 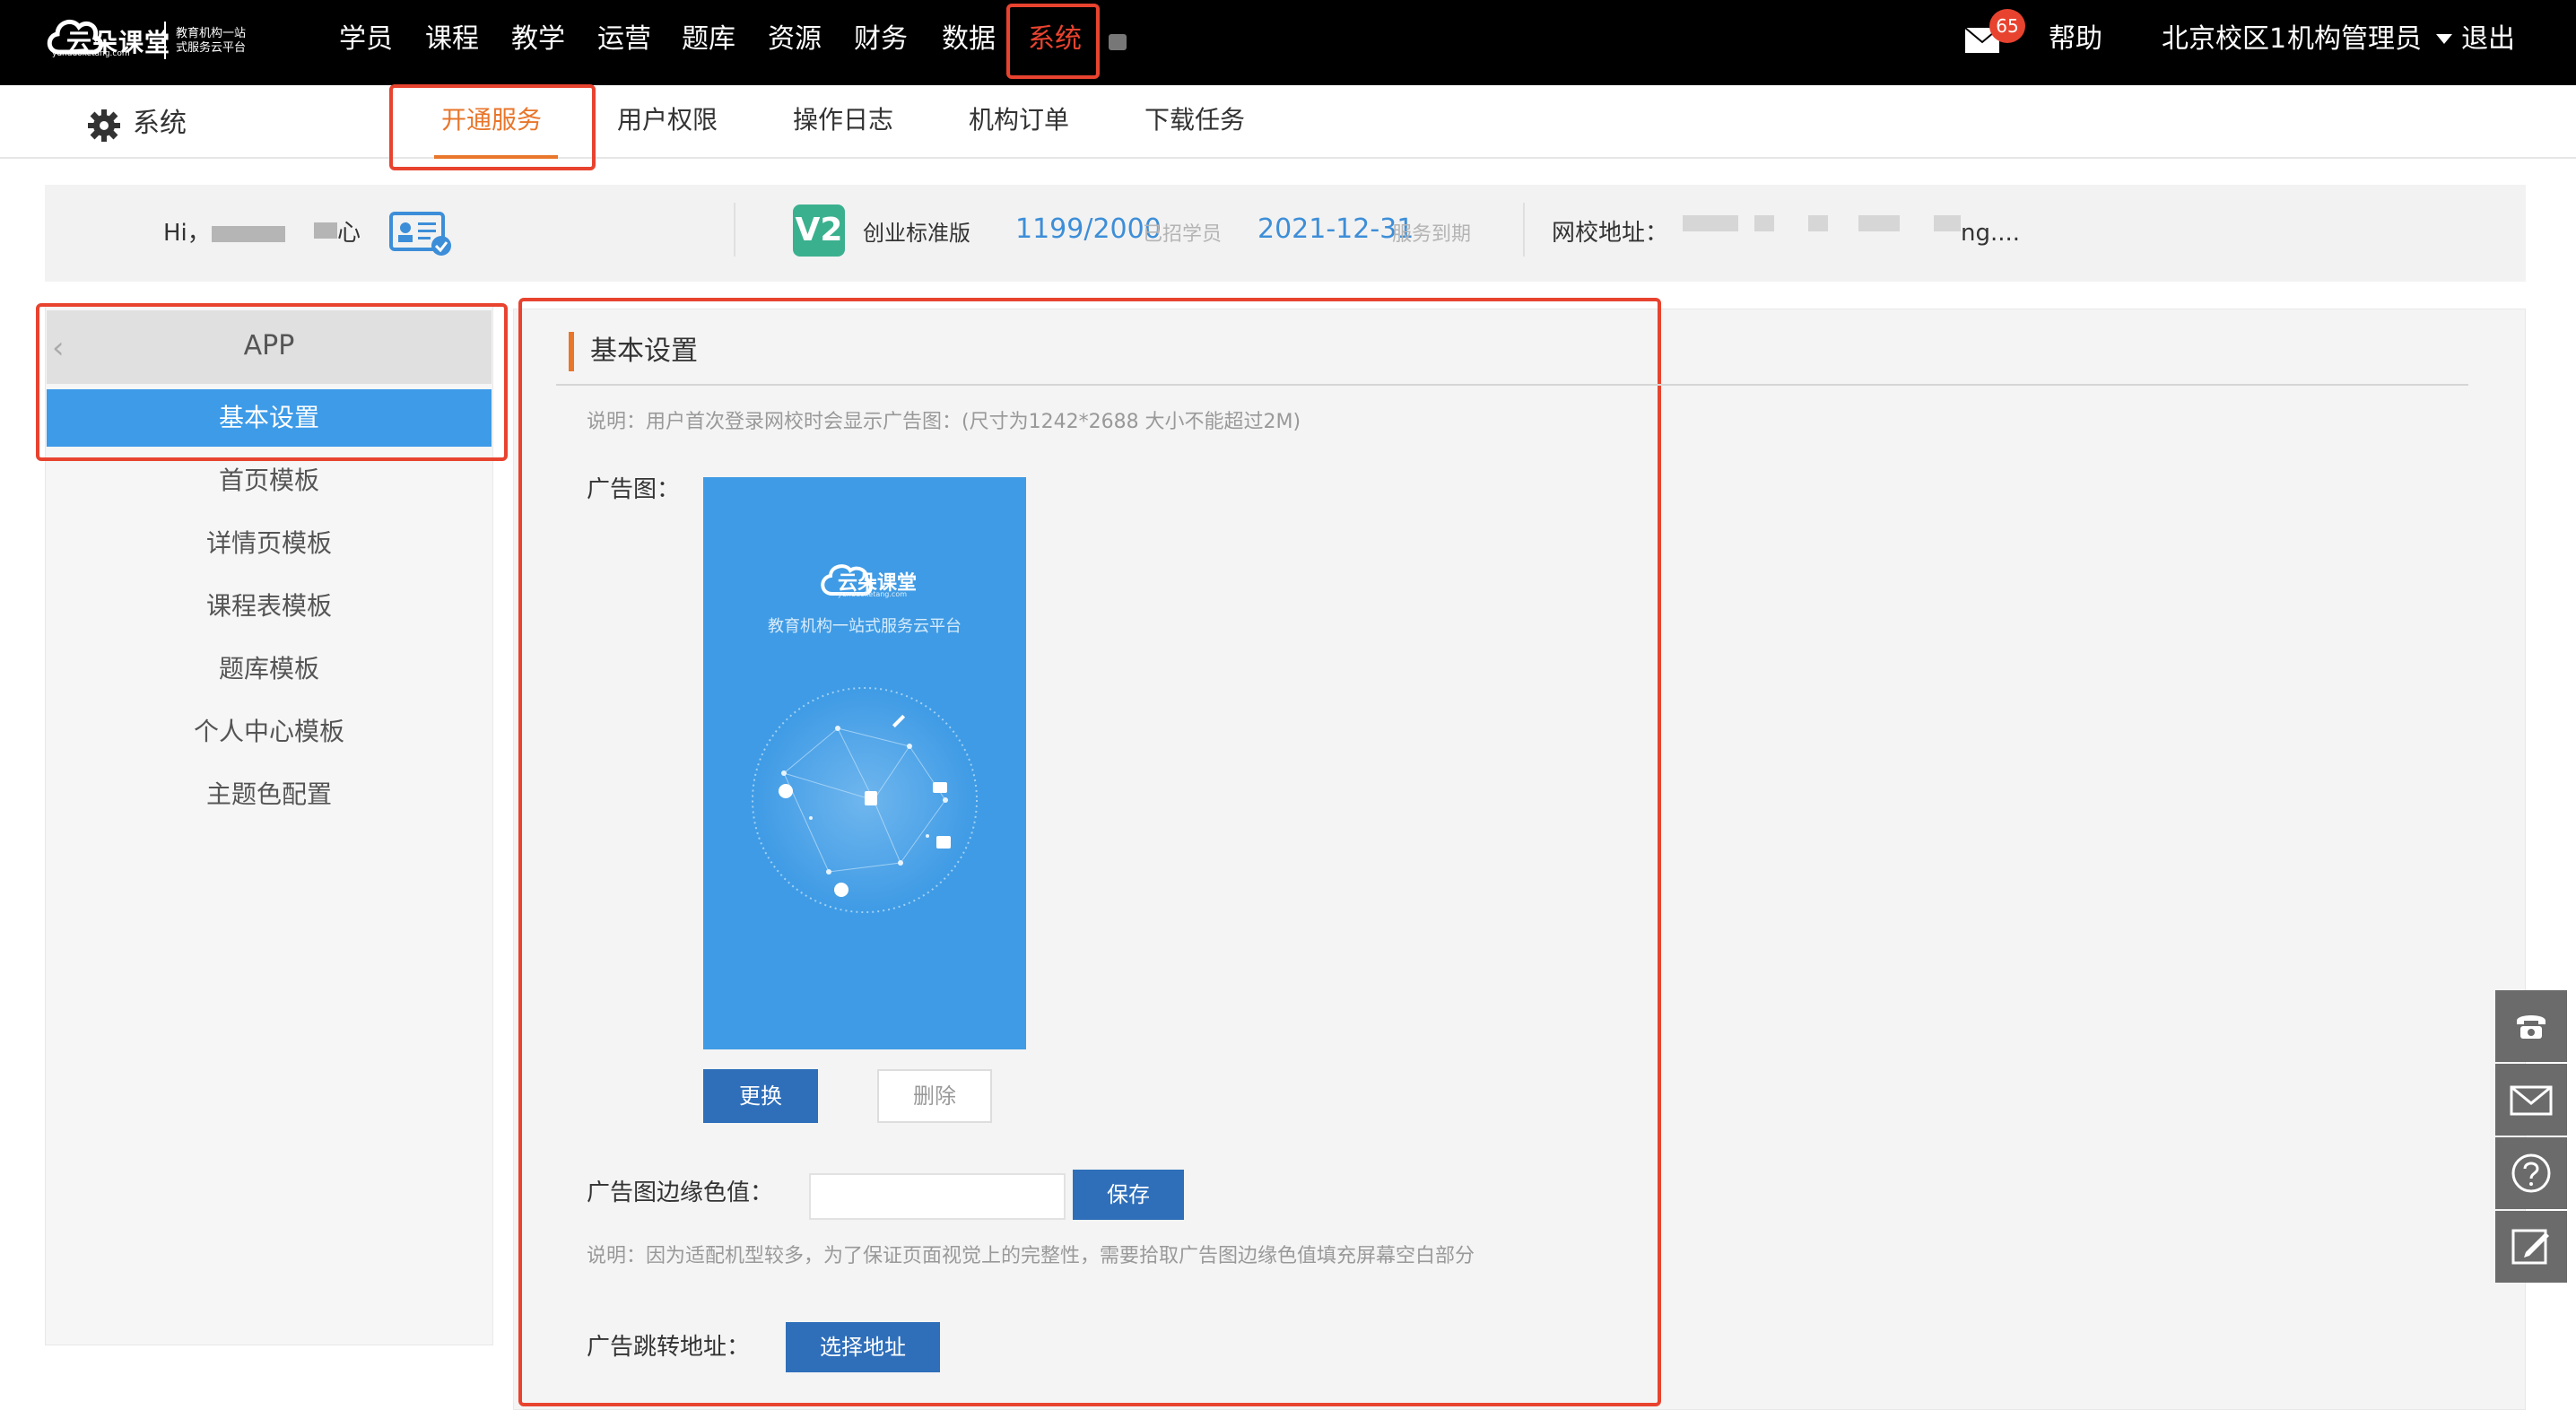 What do you see at coordinates (2531, 1173) in the screenshot?
I see `help-icon` at bounding box center [2531, 1173].